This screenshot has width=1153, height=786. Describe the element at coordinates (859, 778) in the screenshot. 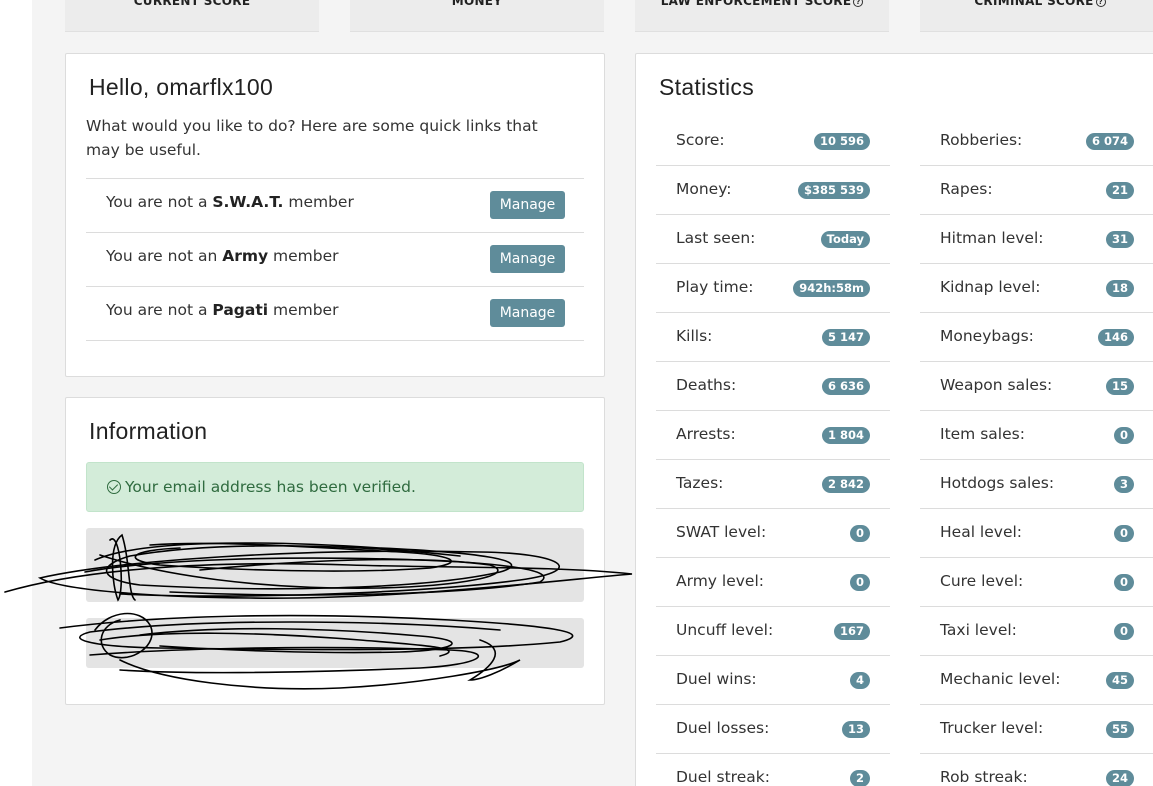

I see `stat-value-badge: 2` at that location.